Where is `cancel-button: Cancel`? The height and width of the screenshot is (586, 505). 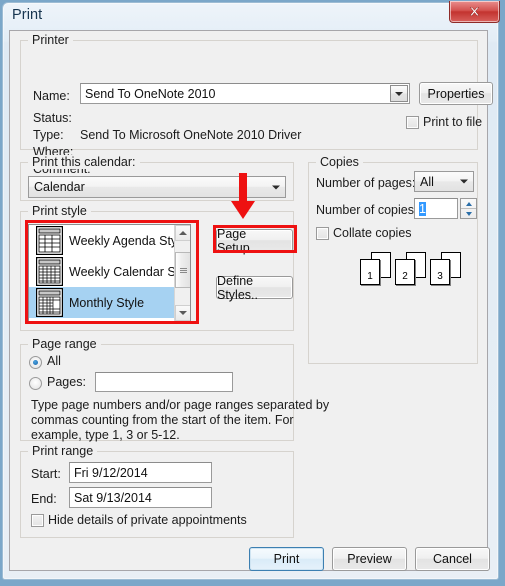
cancel-button: Cancel is located at coordinates (452, 559).